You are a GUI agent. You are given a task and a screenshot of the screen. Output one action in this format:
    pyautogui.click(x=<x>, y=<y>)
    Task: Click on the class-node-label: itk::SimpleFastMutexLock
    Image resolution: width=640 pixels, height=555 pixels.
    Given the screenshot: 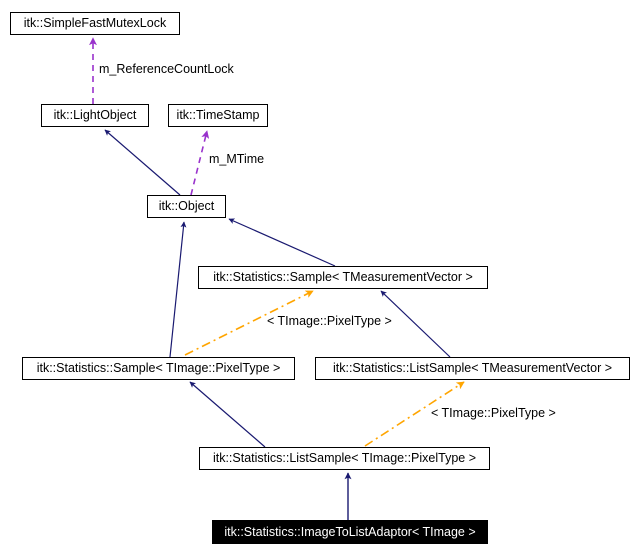 What is the action you would take?
    pyautogui.click(x=95, y=23)
    